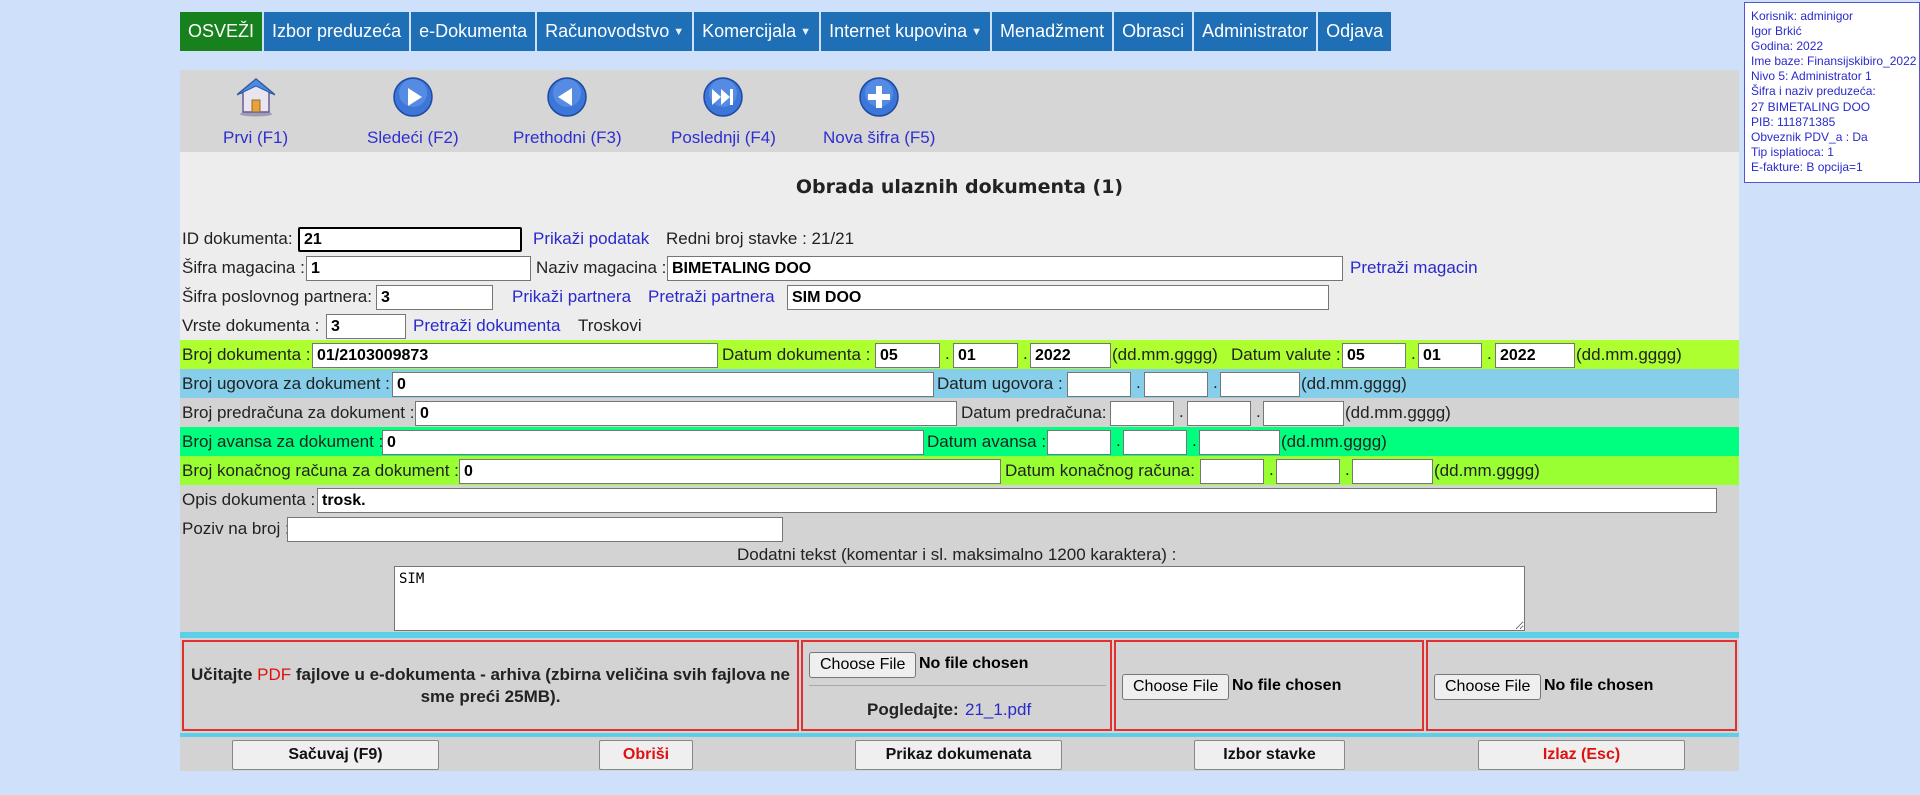  Describe the element at coordinates (1269, 755) in the screenshot. I see `choose-item-button: Izbor stavke` at that location.